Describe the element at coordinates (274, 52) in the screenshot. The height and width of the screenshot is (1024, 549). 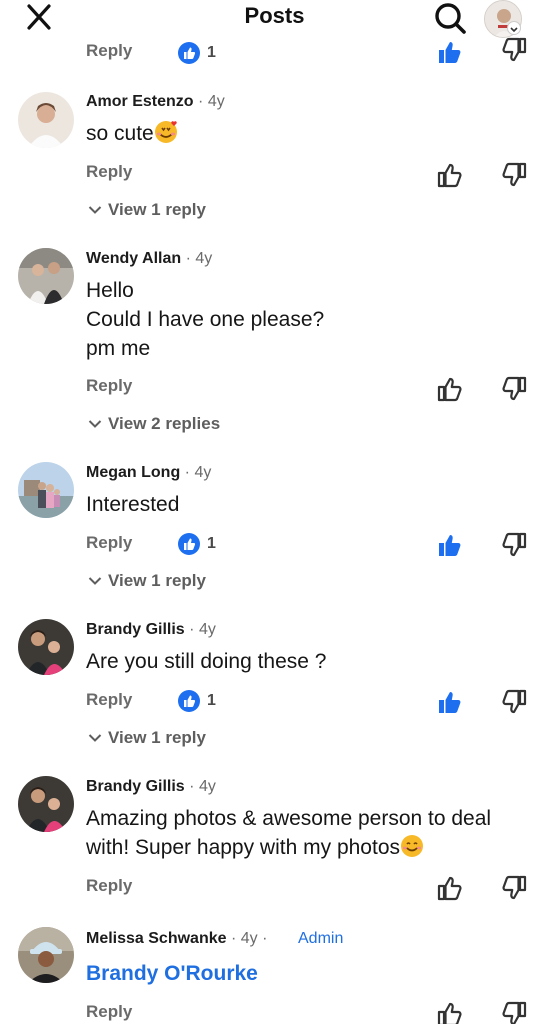
I see `previous-comment-actions: Reply 1` at that location.